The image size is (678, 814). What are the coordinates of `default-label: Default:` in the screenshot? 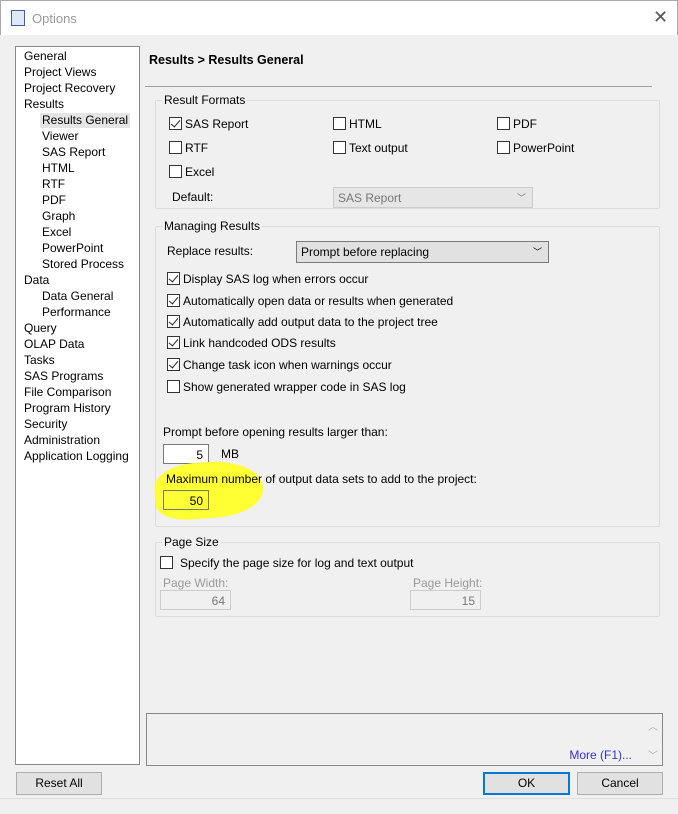 It's located at (193, 197).